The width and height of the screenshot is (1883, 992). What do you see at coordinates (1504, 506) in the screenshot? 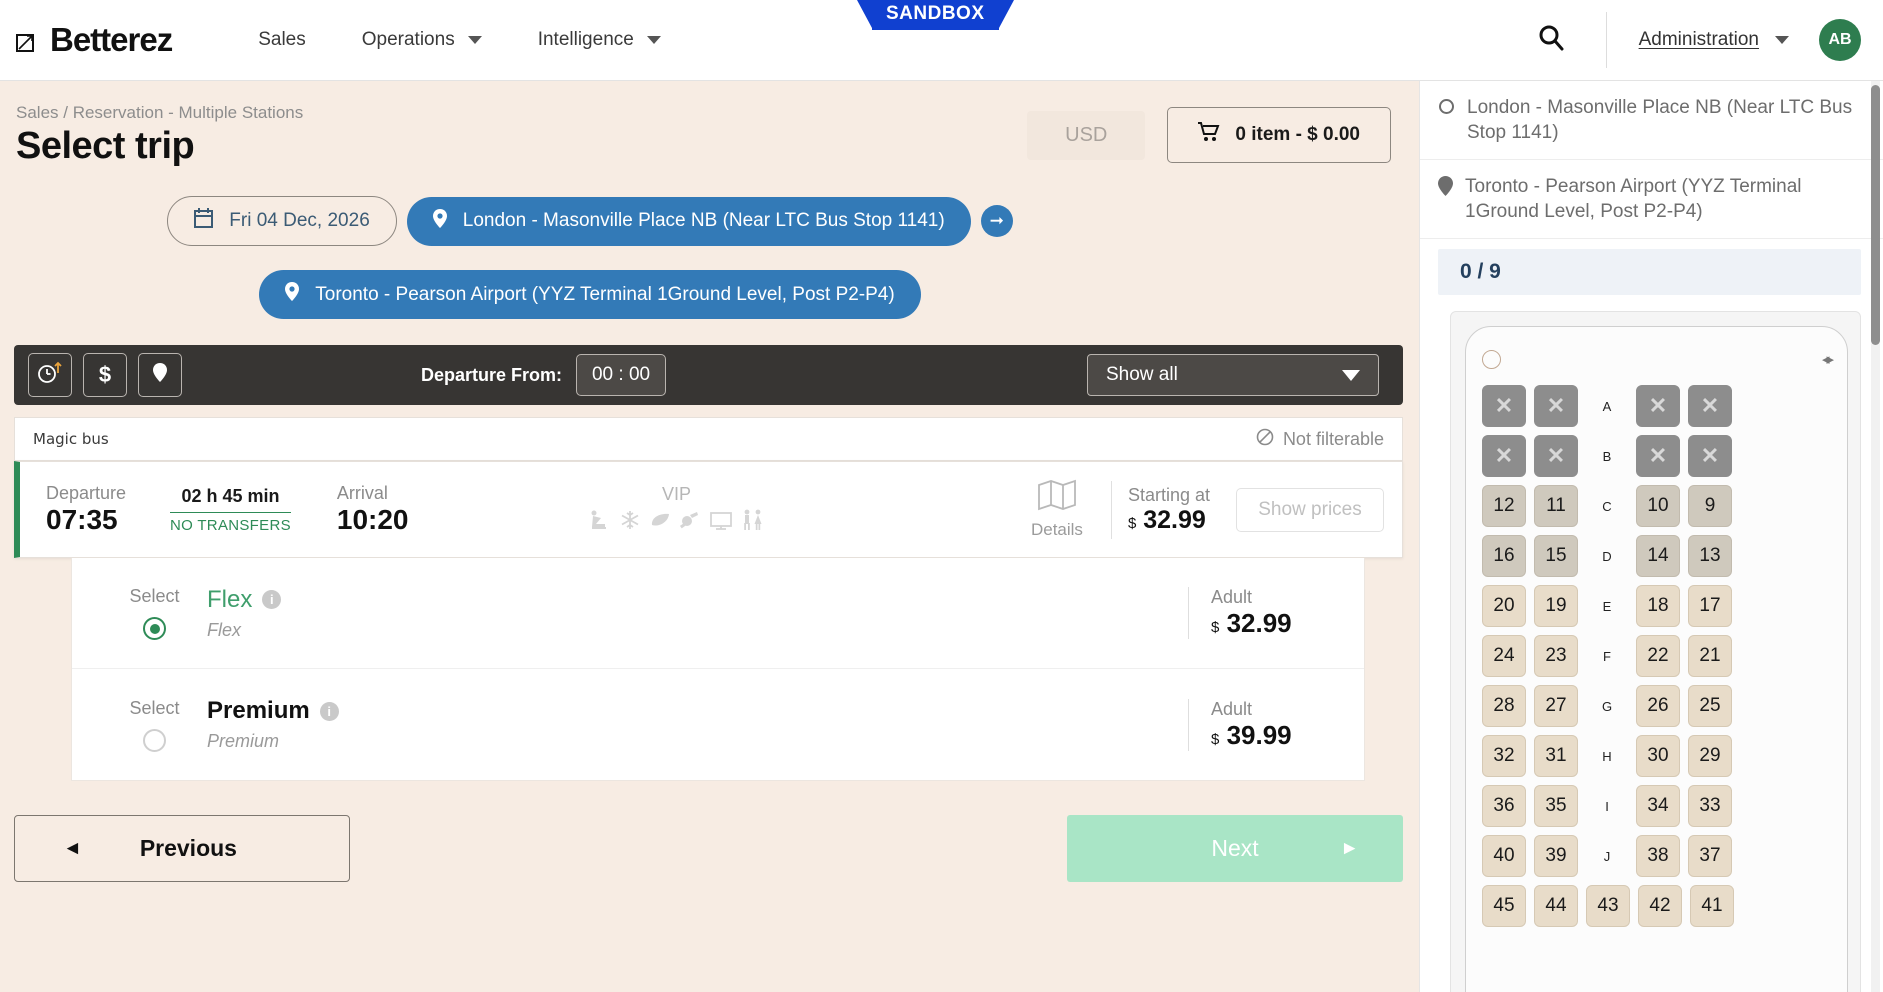
I see `seat: 12` at bounding box center [1504, 506].